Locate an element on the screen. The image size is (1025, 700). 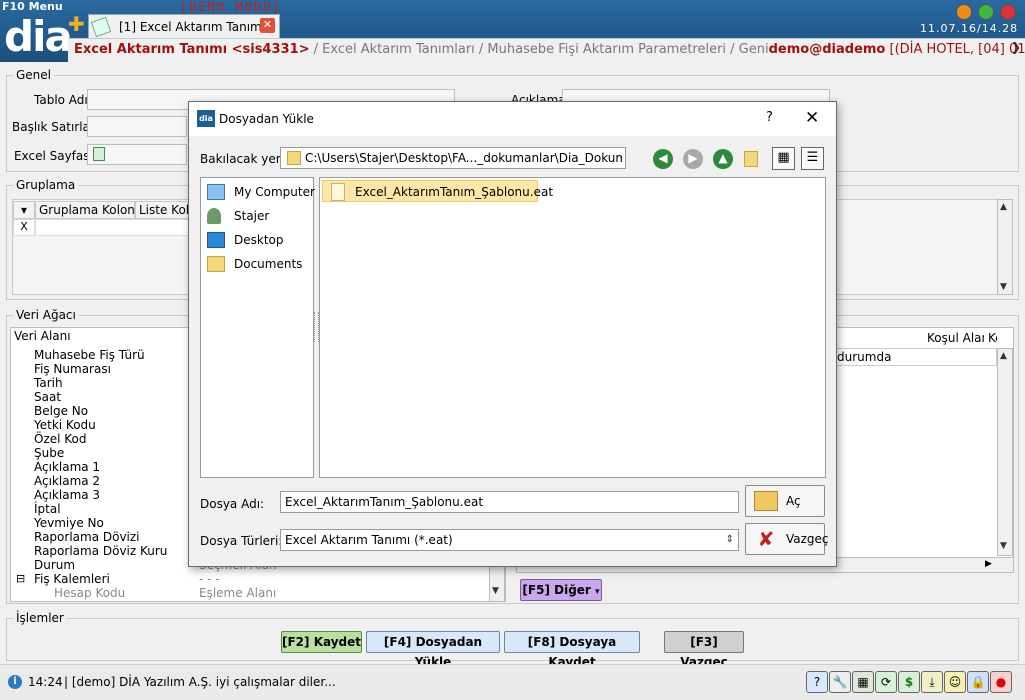
place-documents: Documents is located at coordinates (259, 264).